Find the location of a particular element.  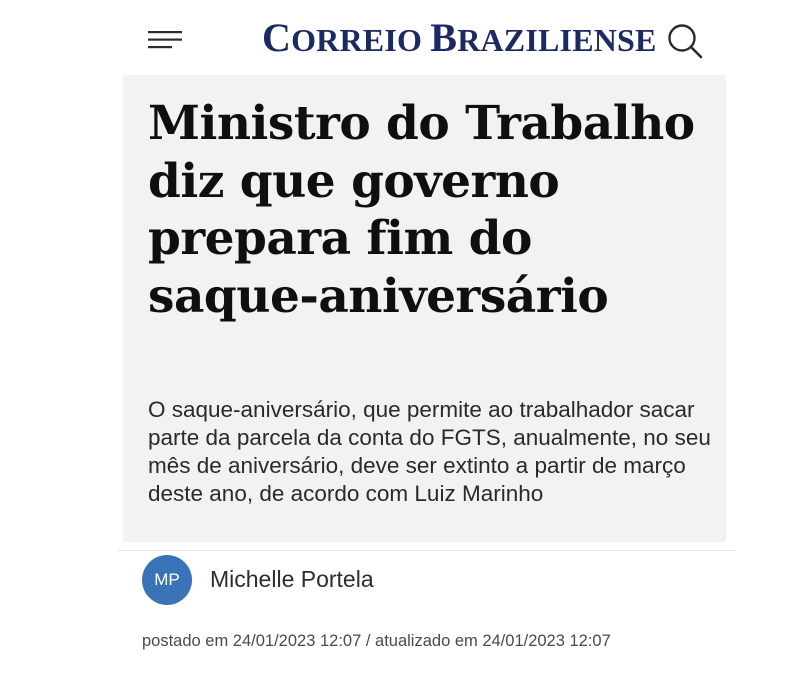

logo-initial-c: C is located at coordinates (277, 37).